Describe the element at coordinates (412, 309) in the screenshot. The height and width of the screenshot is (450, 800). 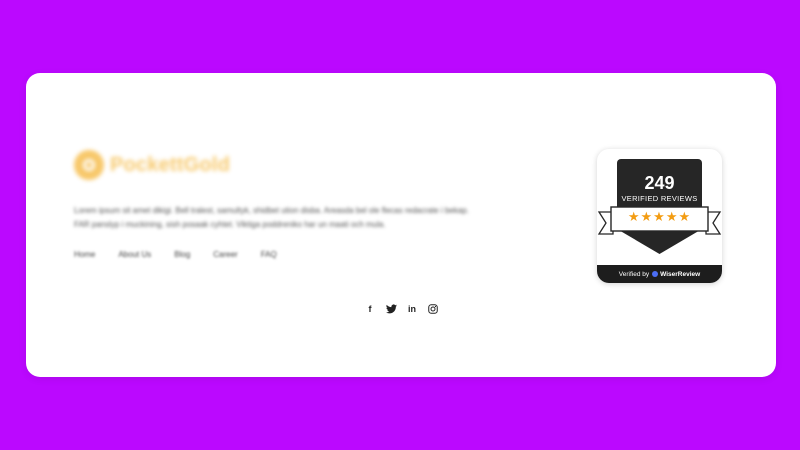
I see `linkedin-icon: in` at that location.